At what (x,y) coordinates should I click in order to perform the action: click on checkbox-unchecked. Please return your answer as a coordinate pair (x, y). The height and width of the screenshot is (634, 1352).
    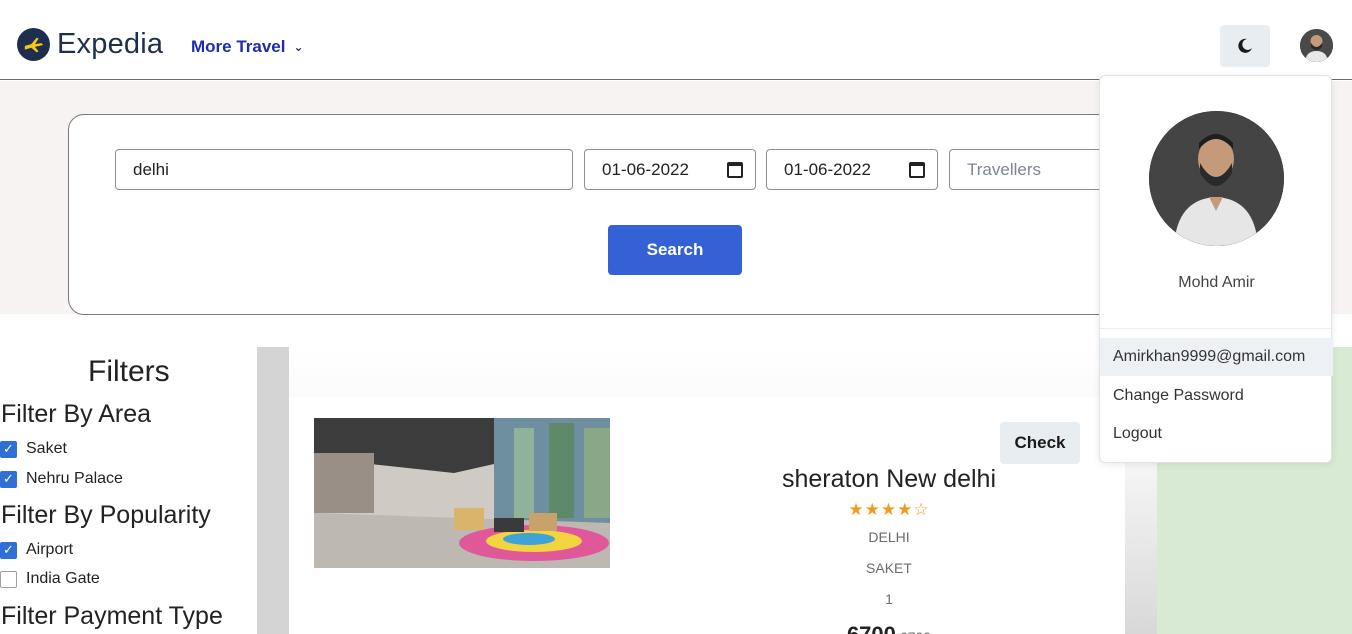
    Looking at the image, I should click on (8, 579).